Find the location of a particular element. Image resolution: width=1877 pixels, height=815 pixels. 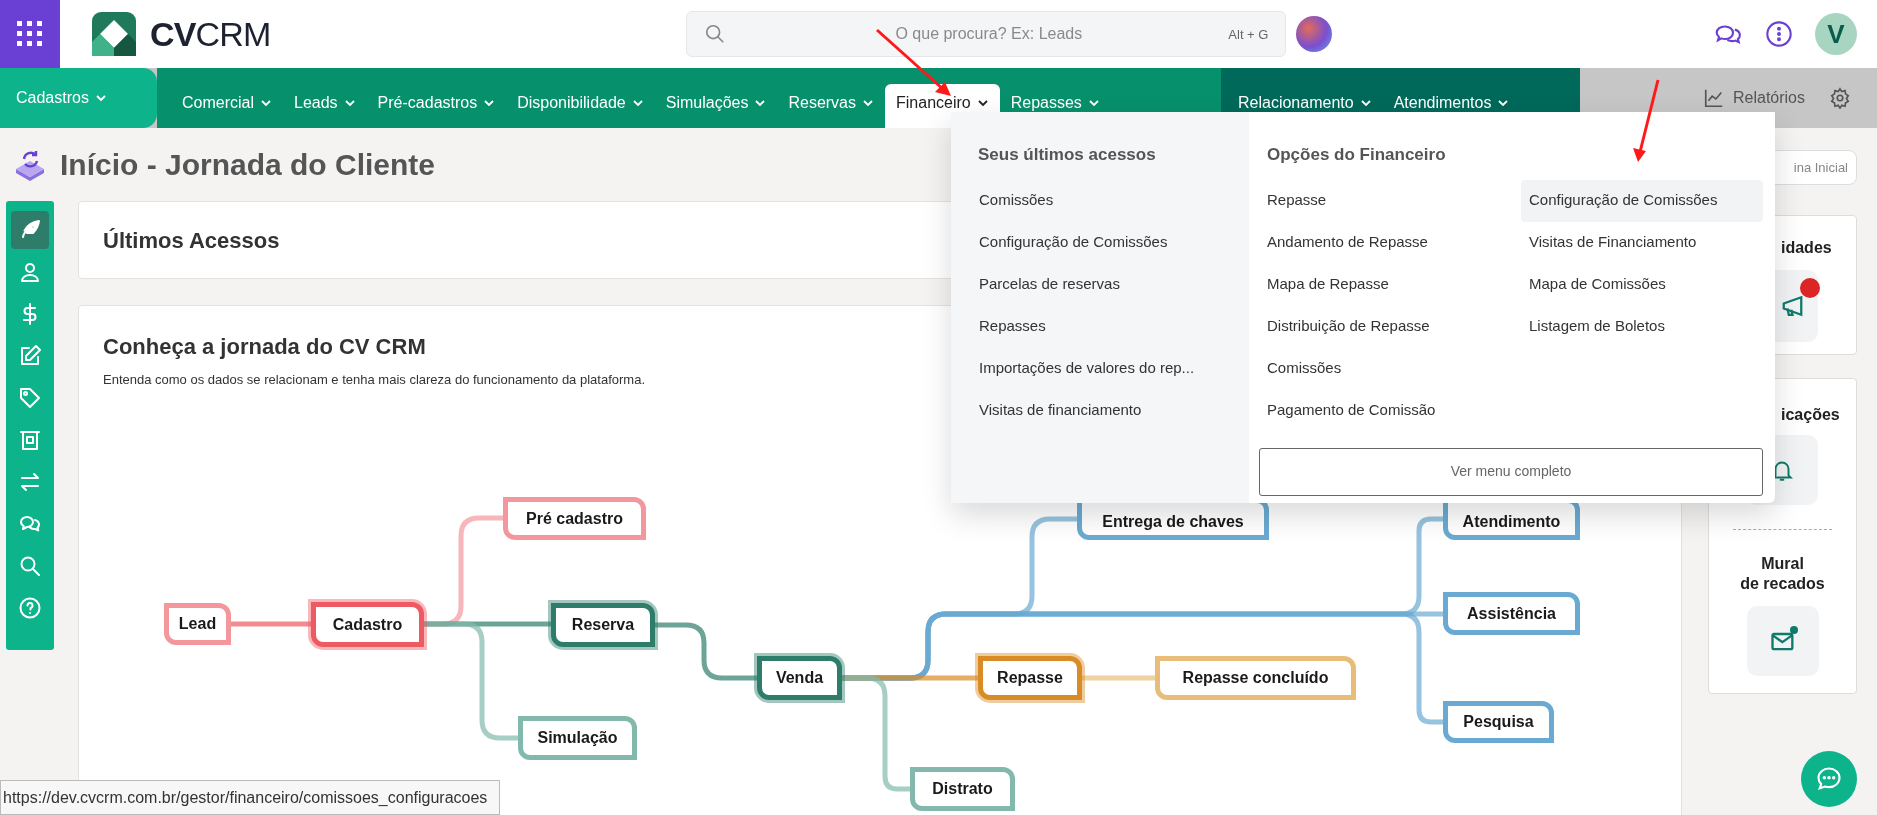

journey-node: Assistência is located at coordinates (1511, 613).